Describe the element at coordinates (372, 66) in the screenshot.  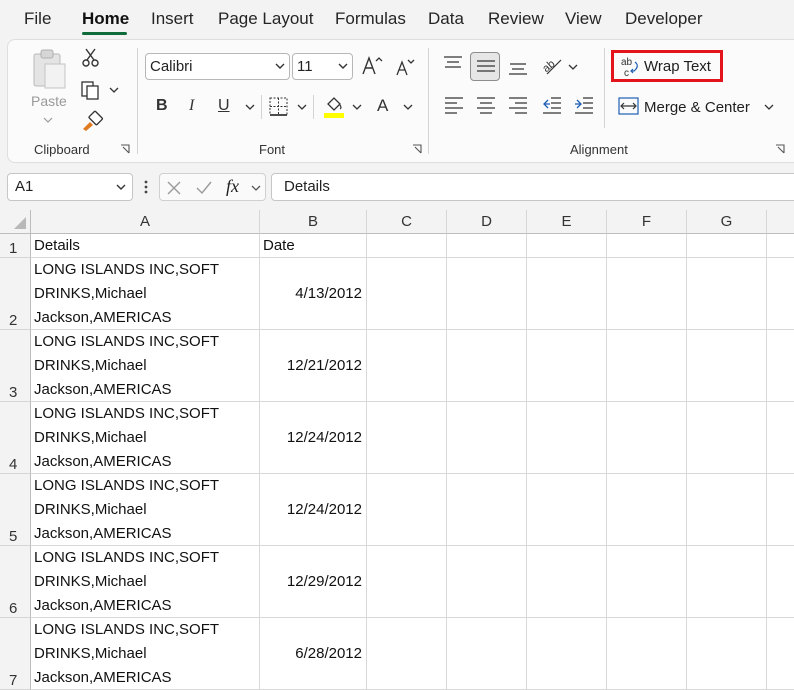
I see `increase-font-size-icon` at that location.